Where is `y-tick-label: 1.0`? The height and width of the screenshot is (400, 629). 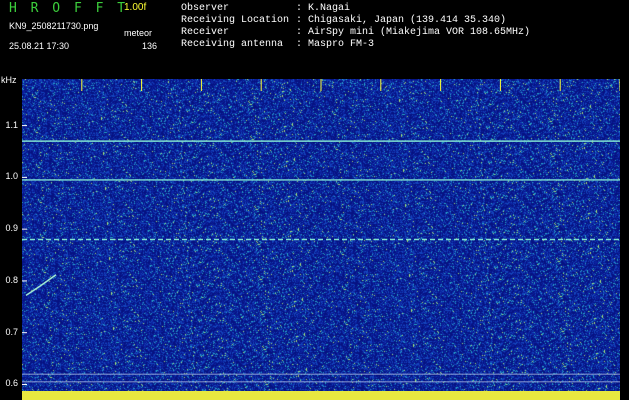
y-tick-label: 1.0 is located at coordinates (11, 176).